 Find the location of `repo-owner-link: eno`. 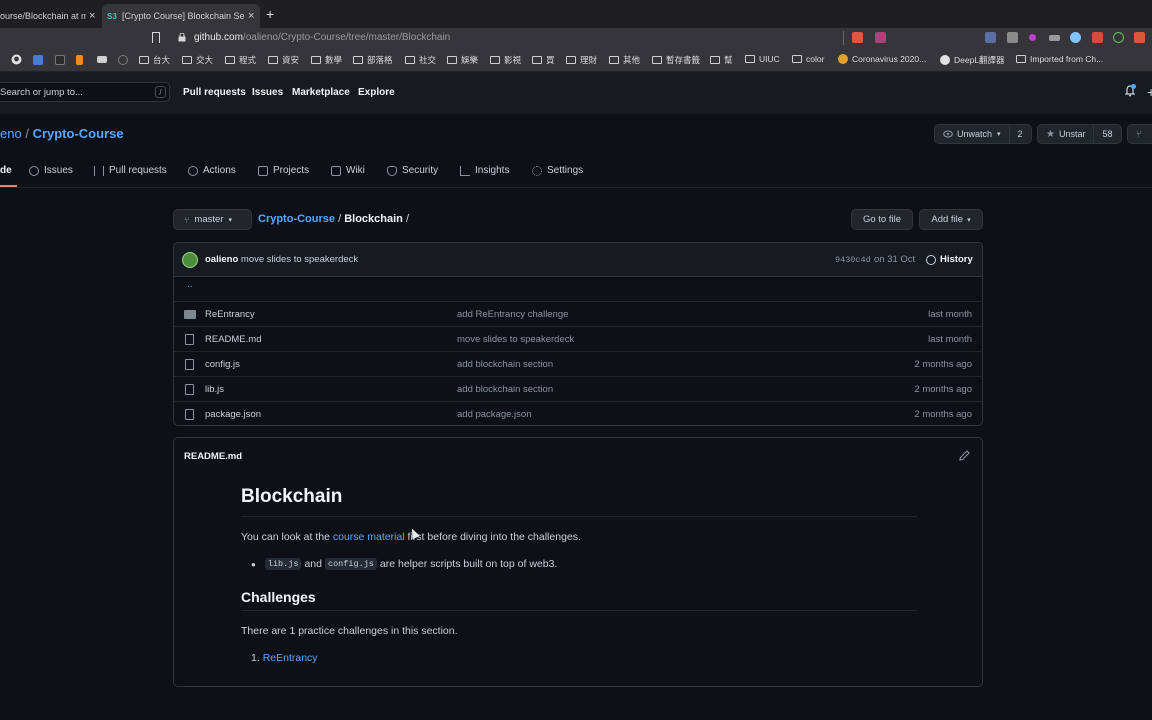

repo-owner-link: eno is located at coordinates (11, 133).